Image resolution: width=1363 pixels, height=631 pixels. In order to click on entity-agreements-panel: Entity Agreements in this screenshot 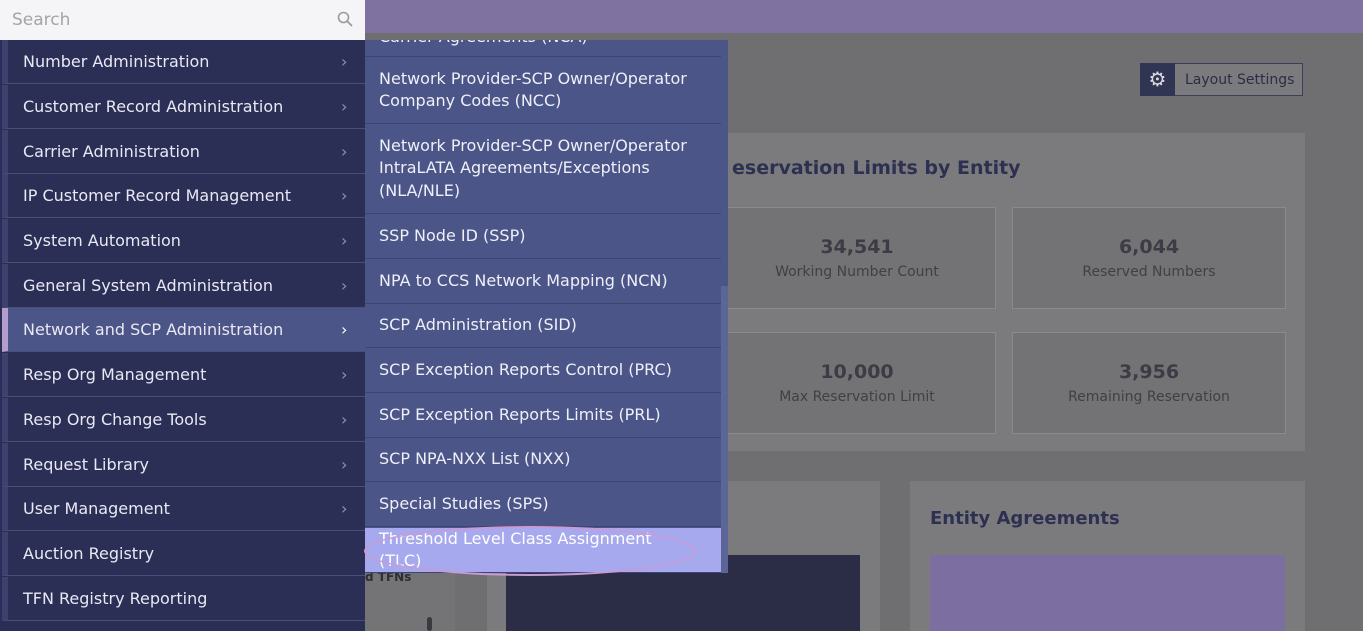, I will do `click(1107, 556)`.